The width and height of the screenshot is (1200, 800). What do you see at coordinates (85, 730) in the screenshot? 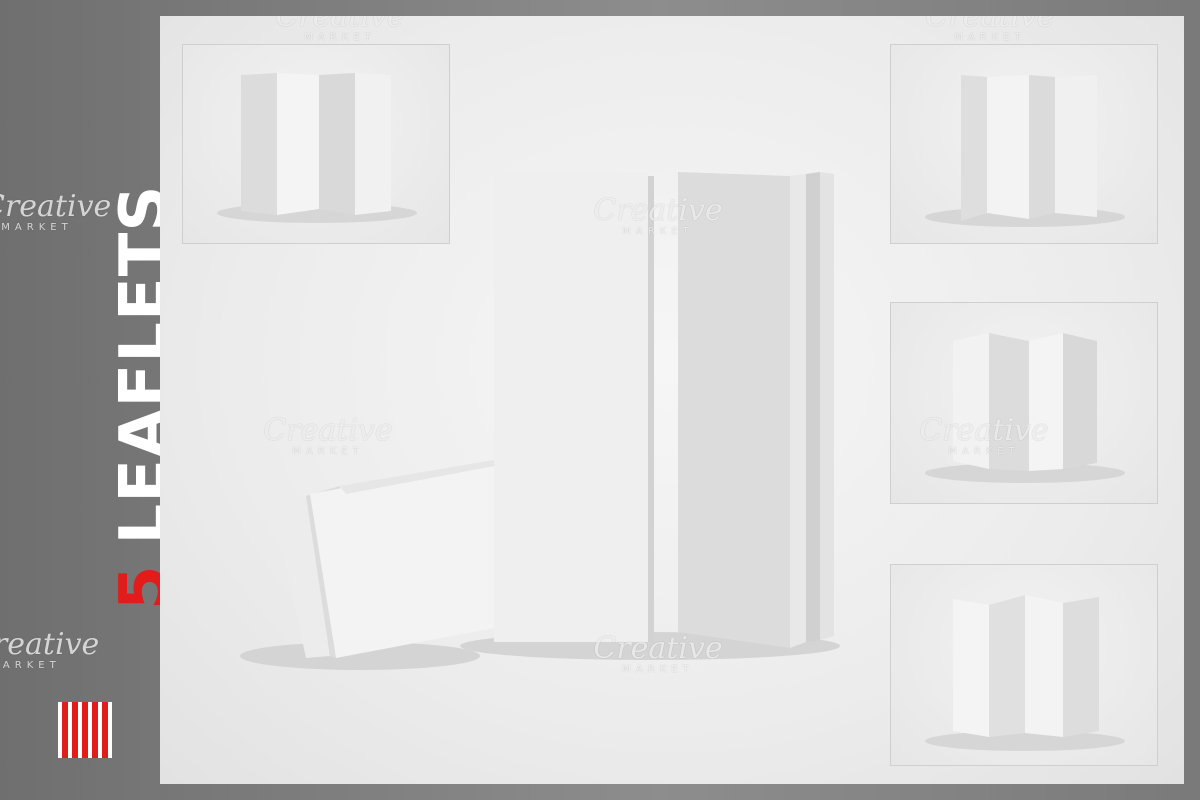
I see `stripes-icon` at bounding box center [85, 730].